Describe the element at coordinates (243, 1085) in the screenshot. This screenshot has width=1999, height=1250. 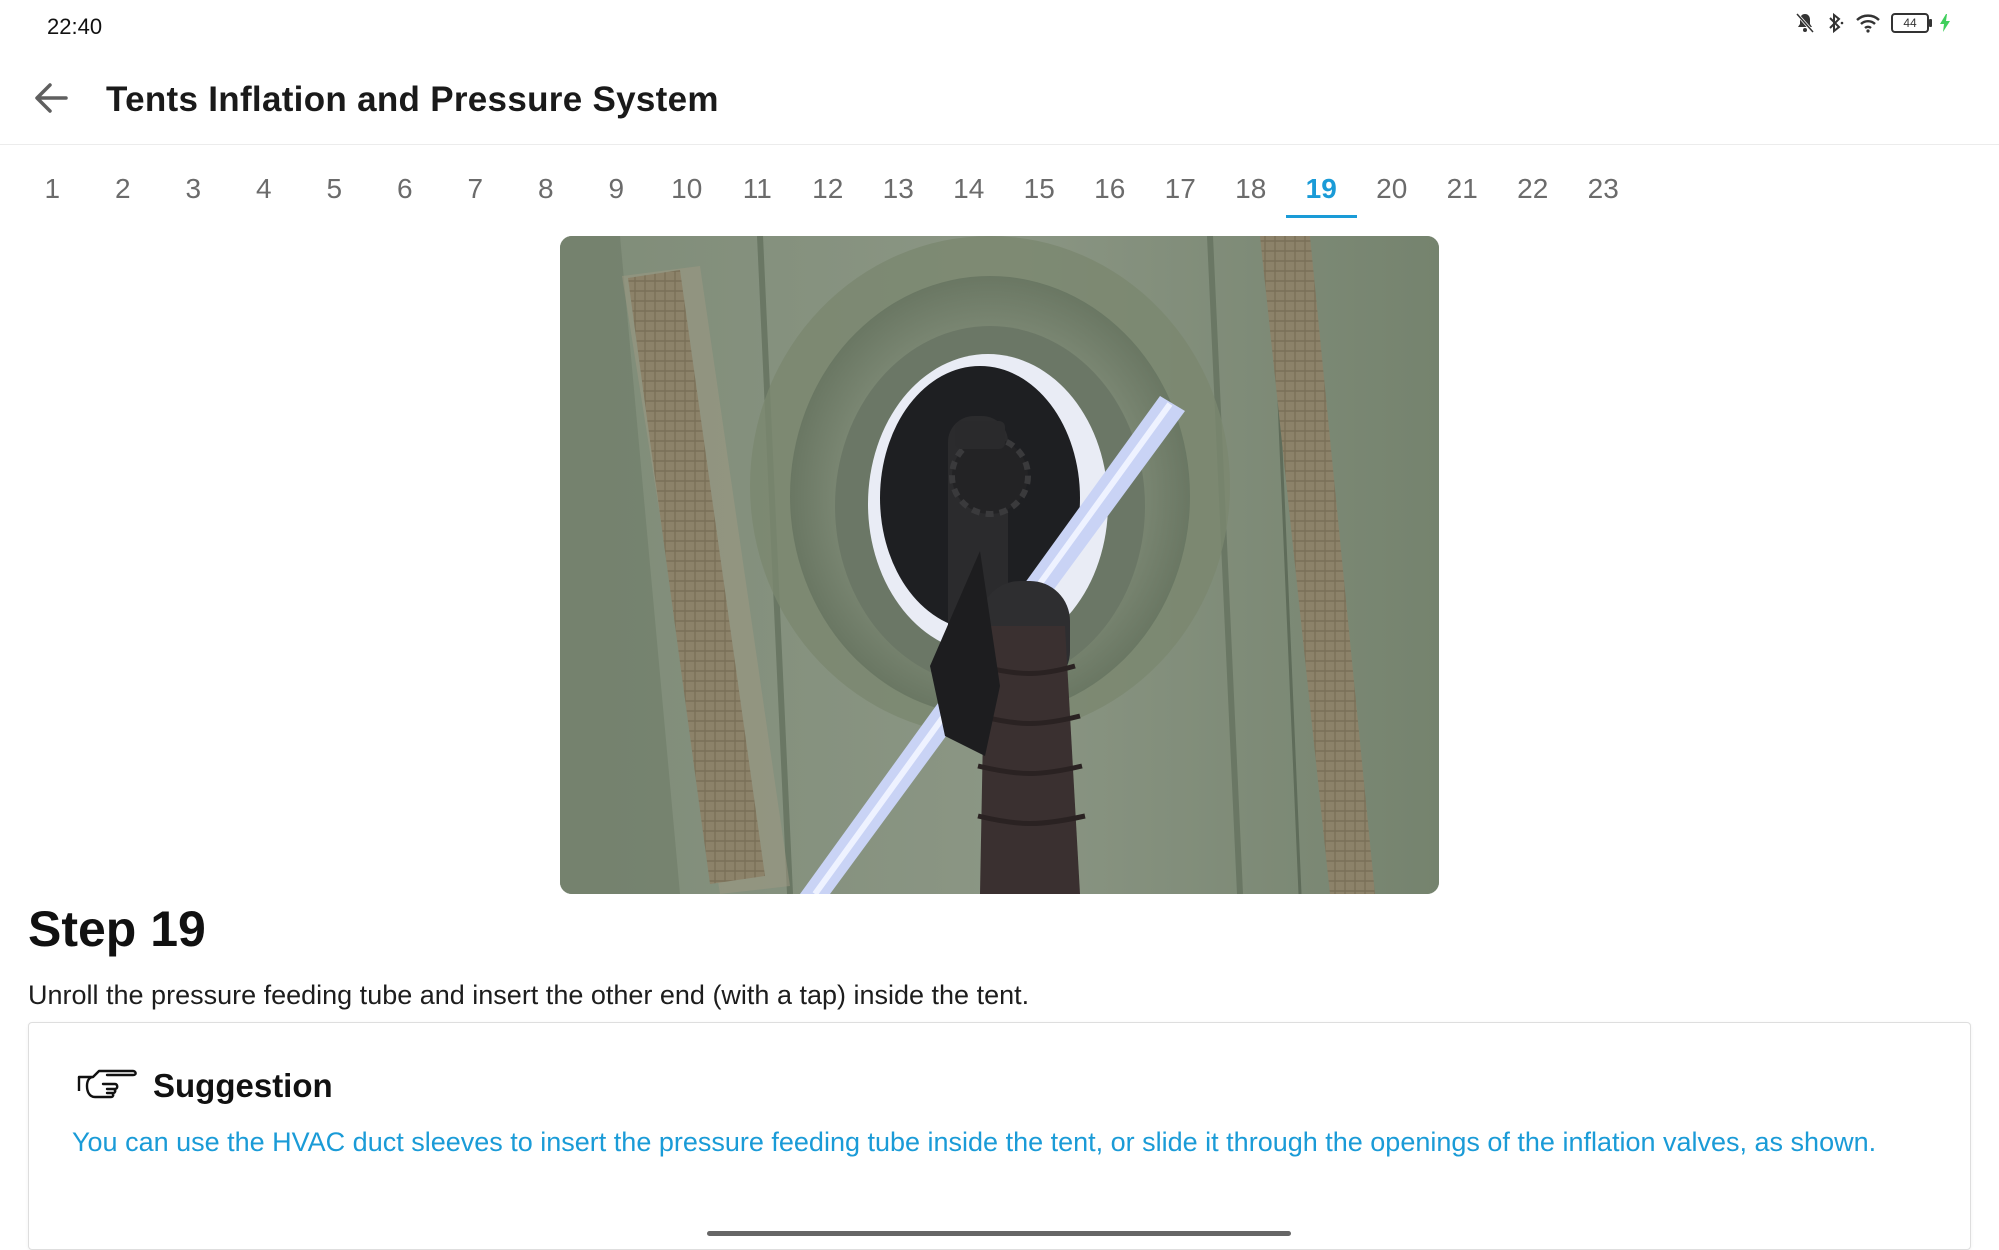
I see `suggestion-title: Suggestion` at that location.